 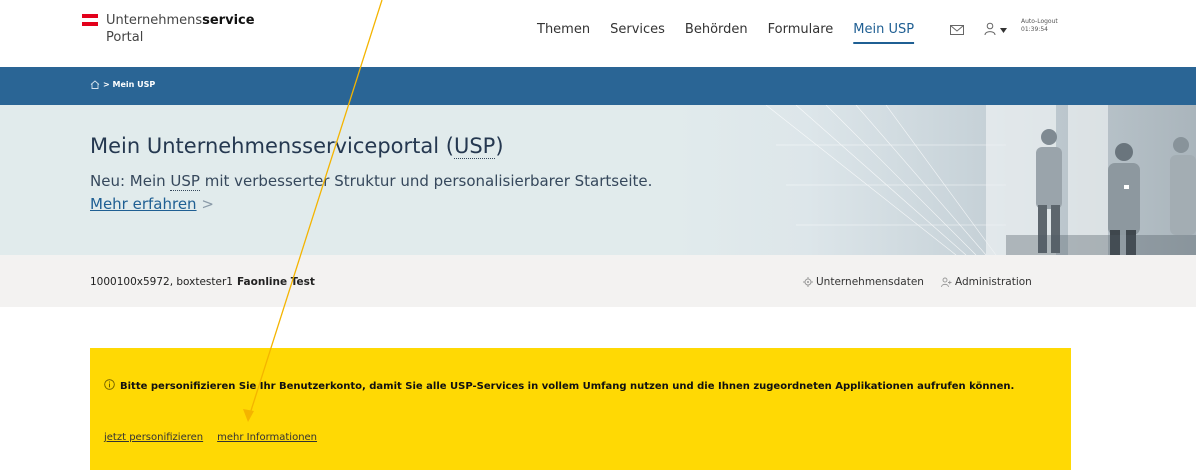 I want to click on office-people-image, so click(x=936, y=180).